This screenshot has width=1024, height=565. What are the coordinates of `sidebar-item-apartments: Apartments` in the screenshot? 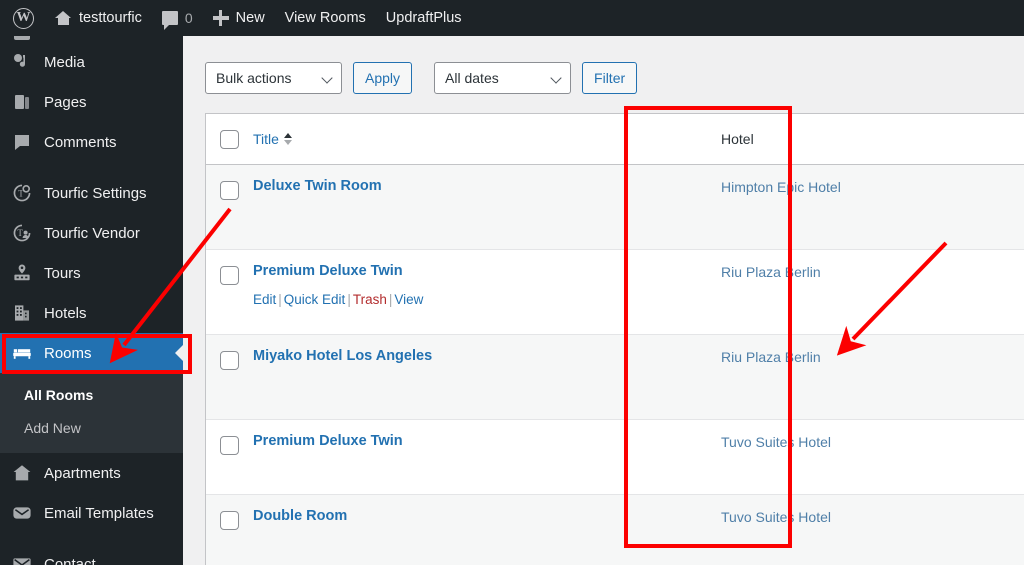 It's located at (91, 473).